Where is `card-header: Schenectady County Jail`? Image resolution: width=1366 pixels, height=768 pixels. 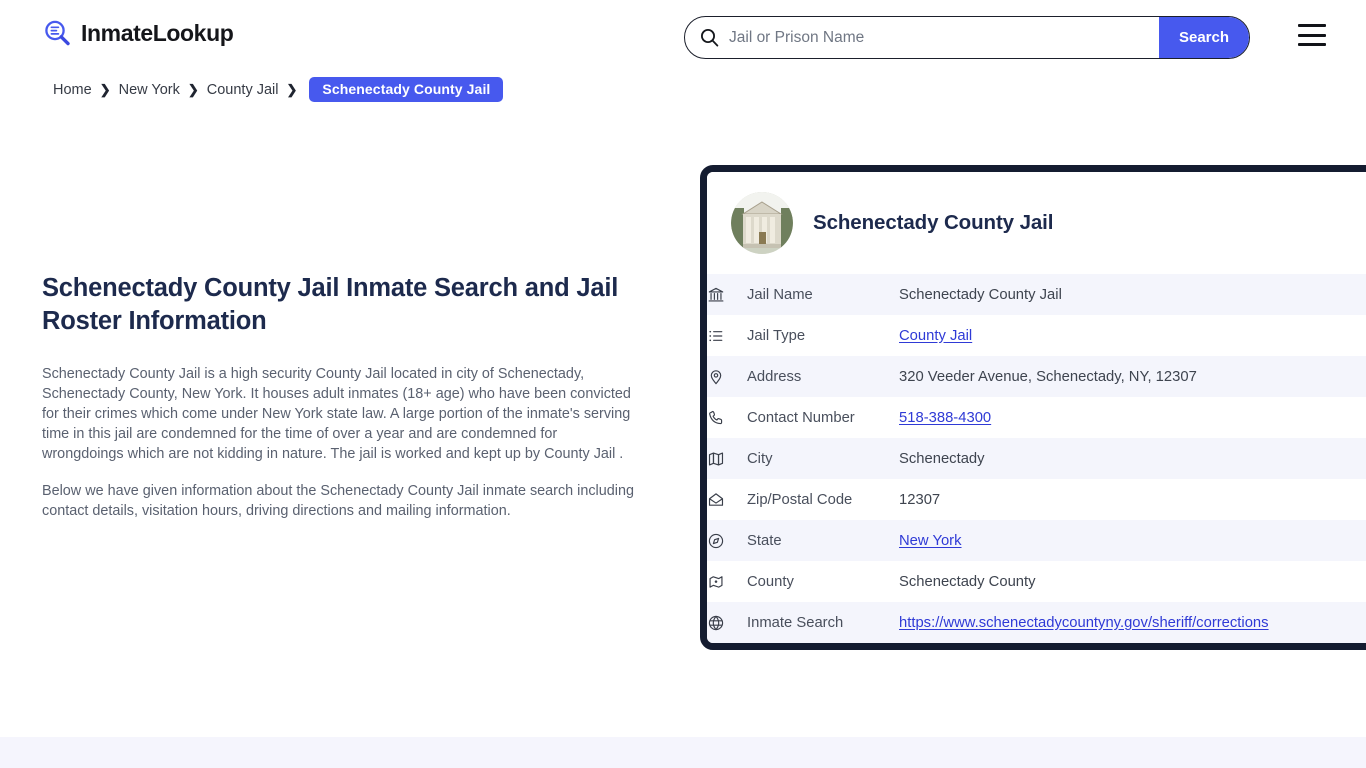 card-header: Schenectady County Jail is located at coordinates (1036, 223).